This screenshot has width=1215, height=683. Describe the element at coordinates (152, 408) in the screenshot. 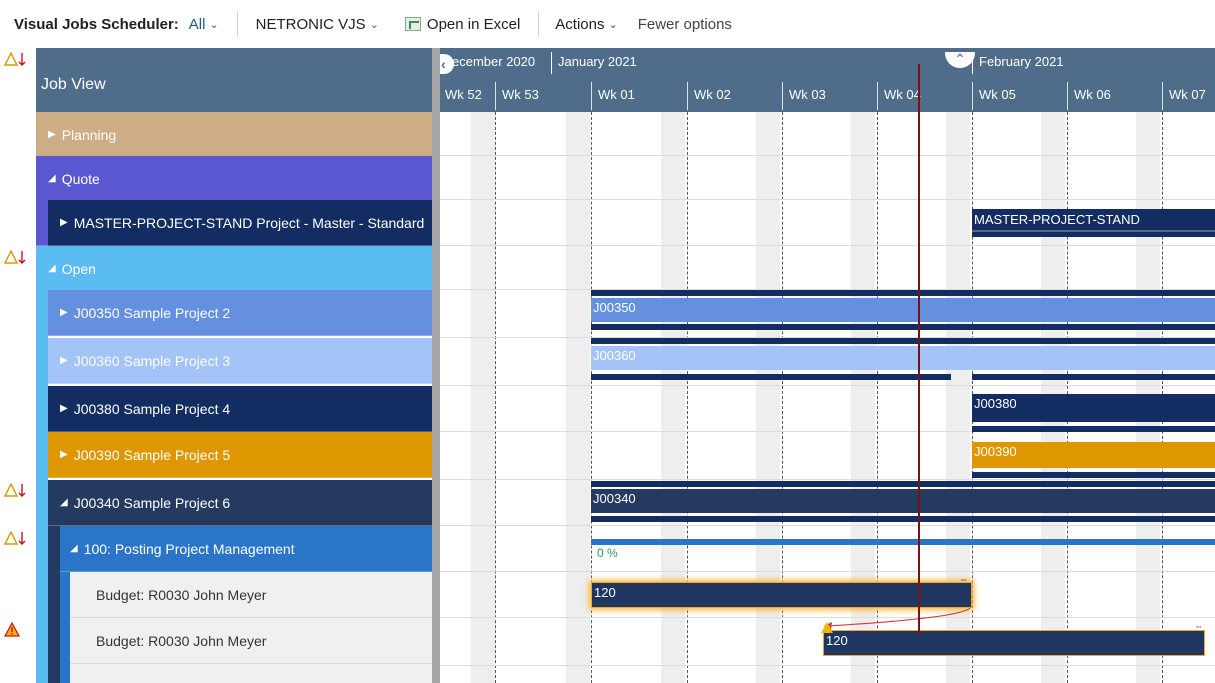

I see `row-label: J00380 Sample Project 4` at that location.